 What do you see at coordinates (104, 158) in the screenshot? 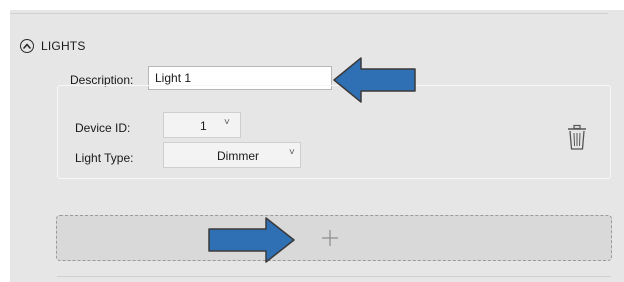
I see `light-type-label: Light Type:` at bounding box center [104, 158].